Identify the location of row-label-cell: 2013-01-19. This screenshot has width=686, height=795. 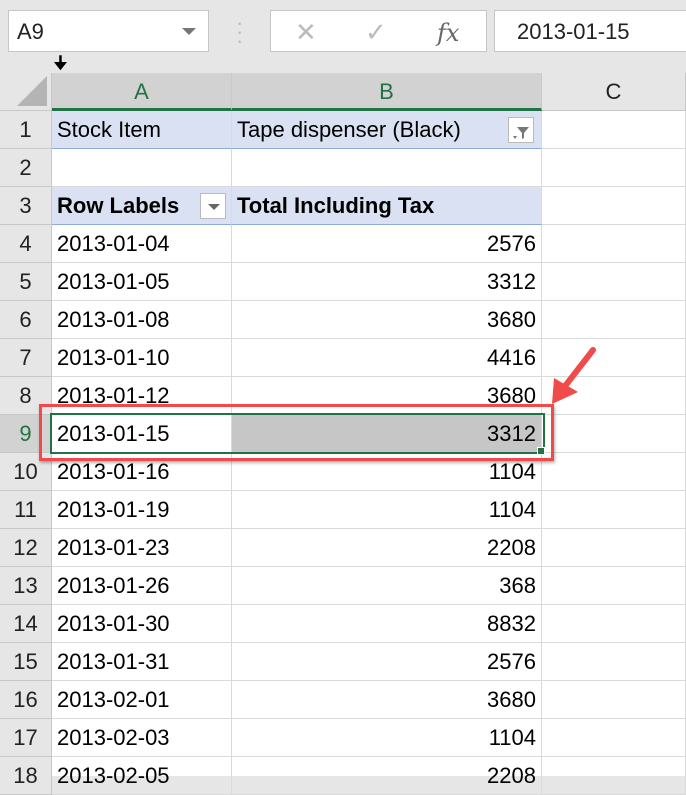
(142, 510).